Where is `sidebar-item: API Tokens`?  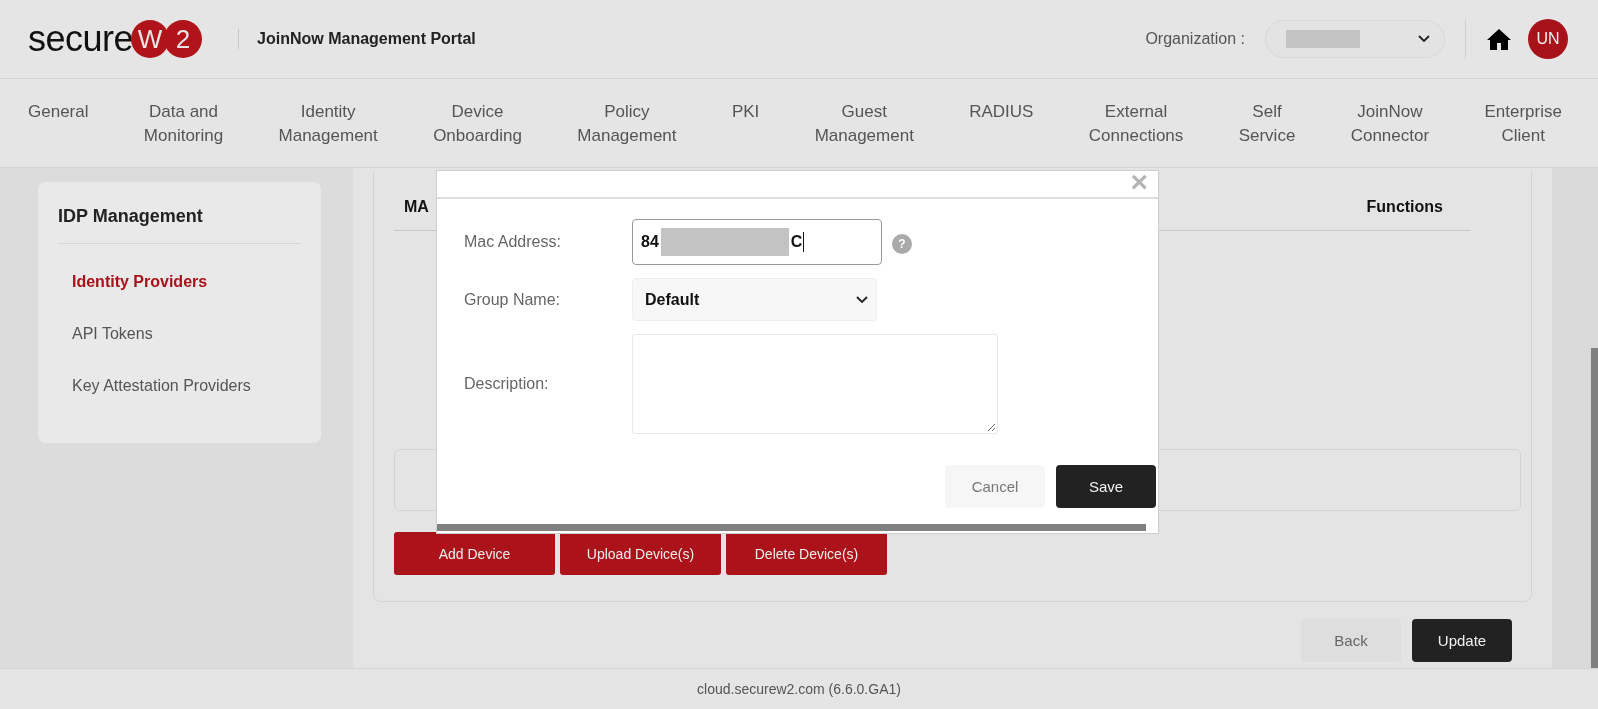
sidebar-item: API Tokens is located at coordinates (112, 334).